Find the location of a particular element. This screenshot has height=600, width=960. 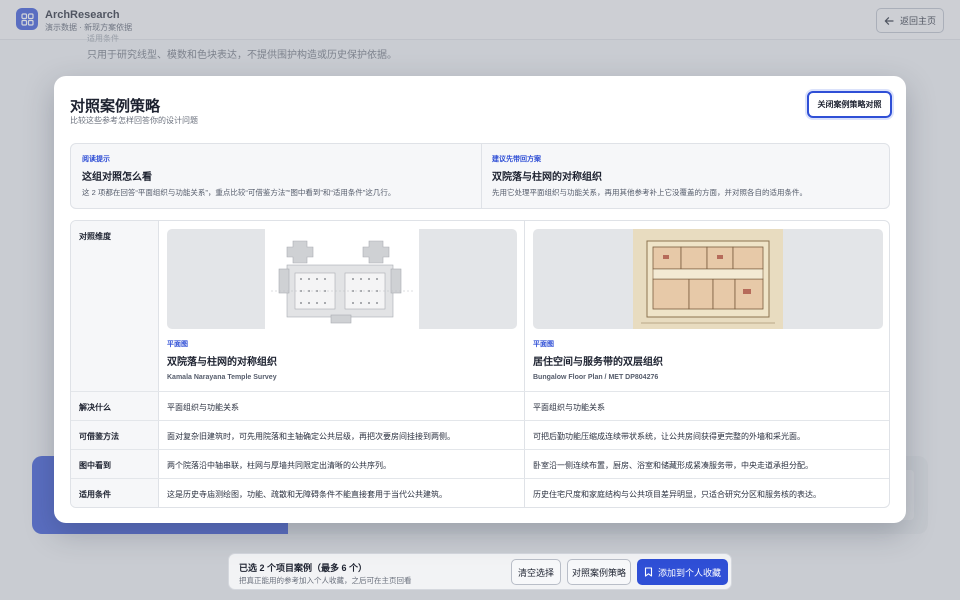

hint-heading: 这组对照怎么看 is located at coordinates (117, 177).